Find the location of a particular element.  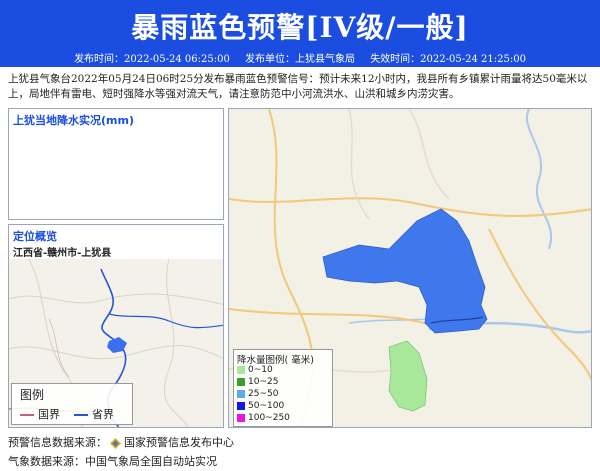

expire-time: 失效时间：2022-05-24 21:25:00 is located at coordinates (448, 59).